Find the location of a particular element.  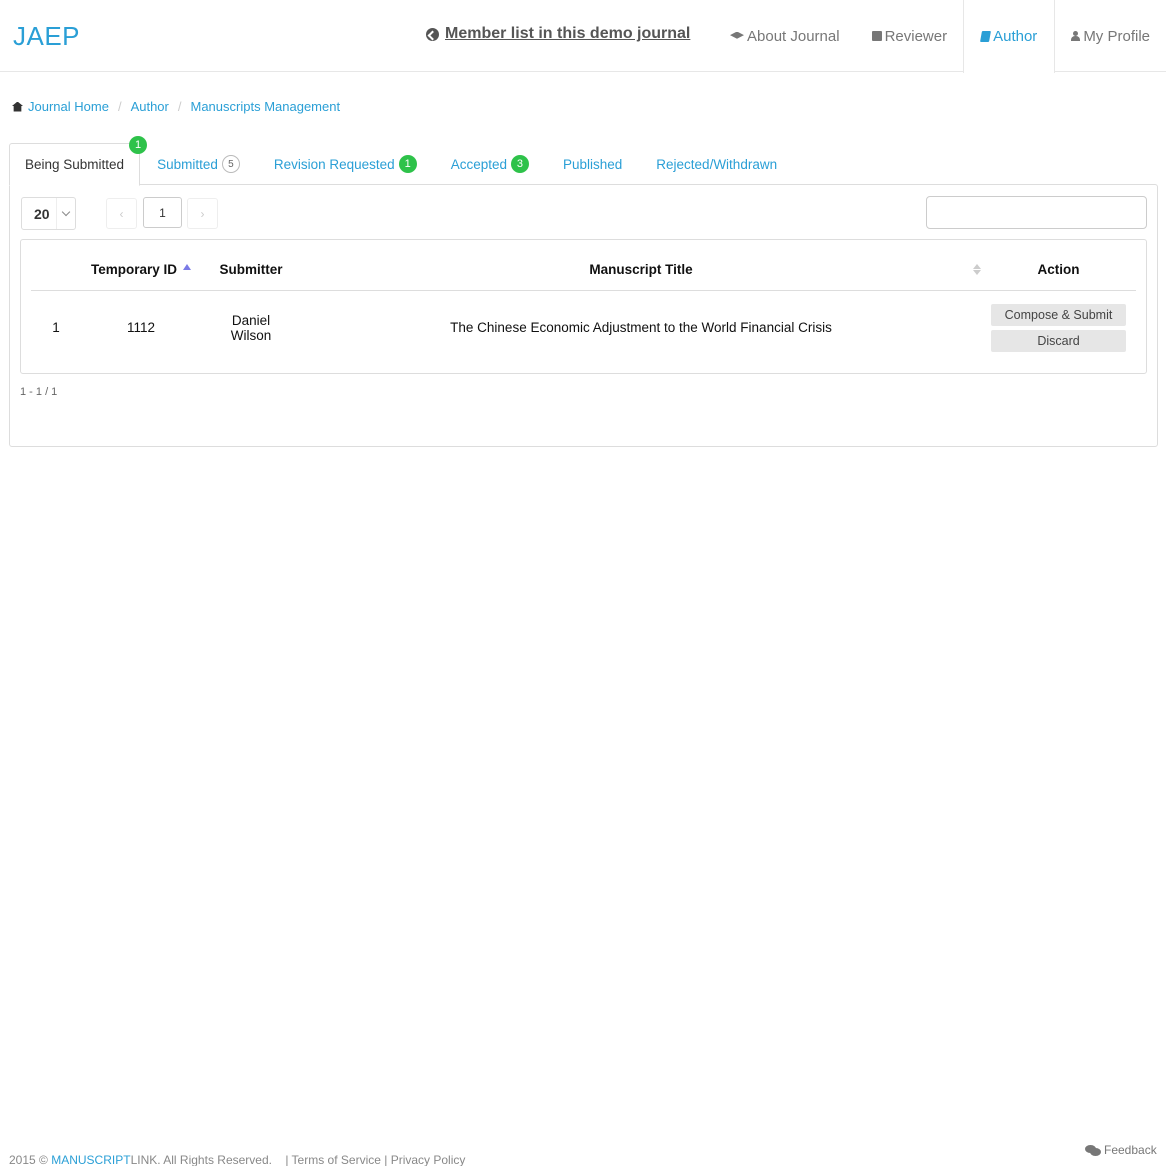

tab-submitted: Submitted 5 is located at coordinates (198, 164).